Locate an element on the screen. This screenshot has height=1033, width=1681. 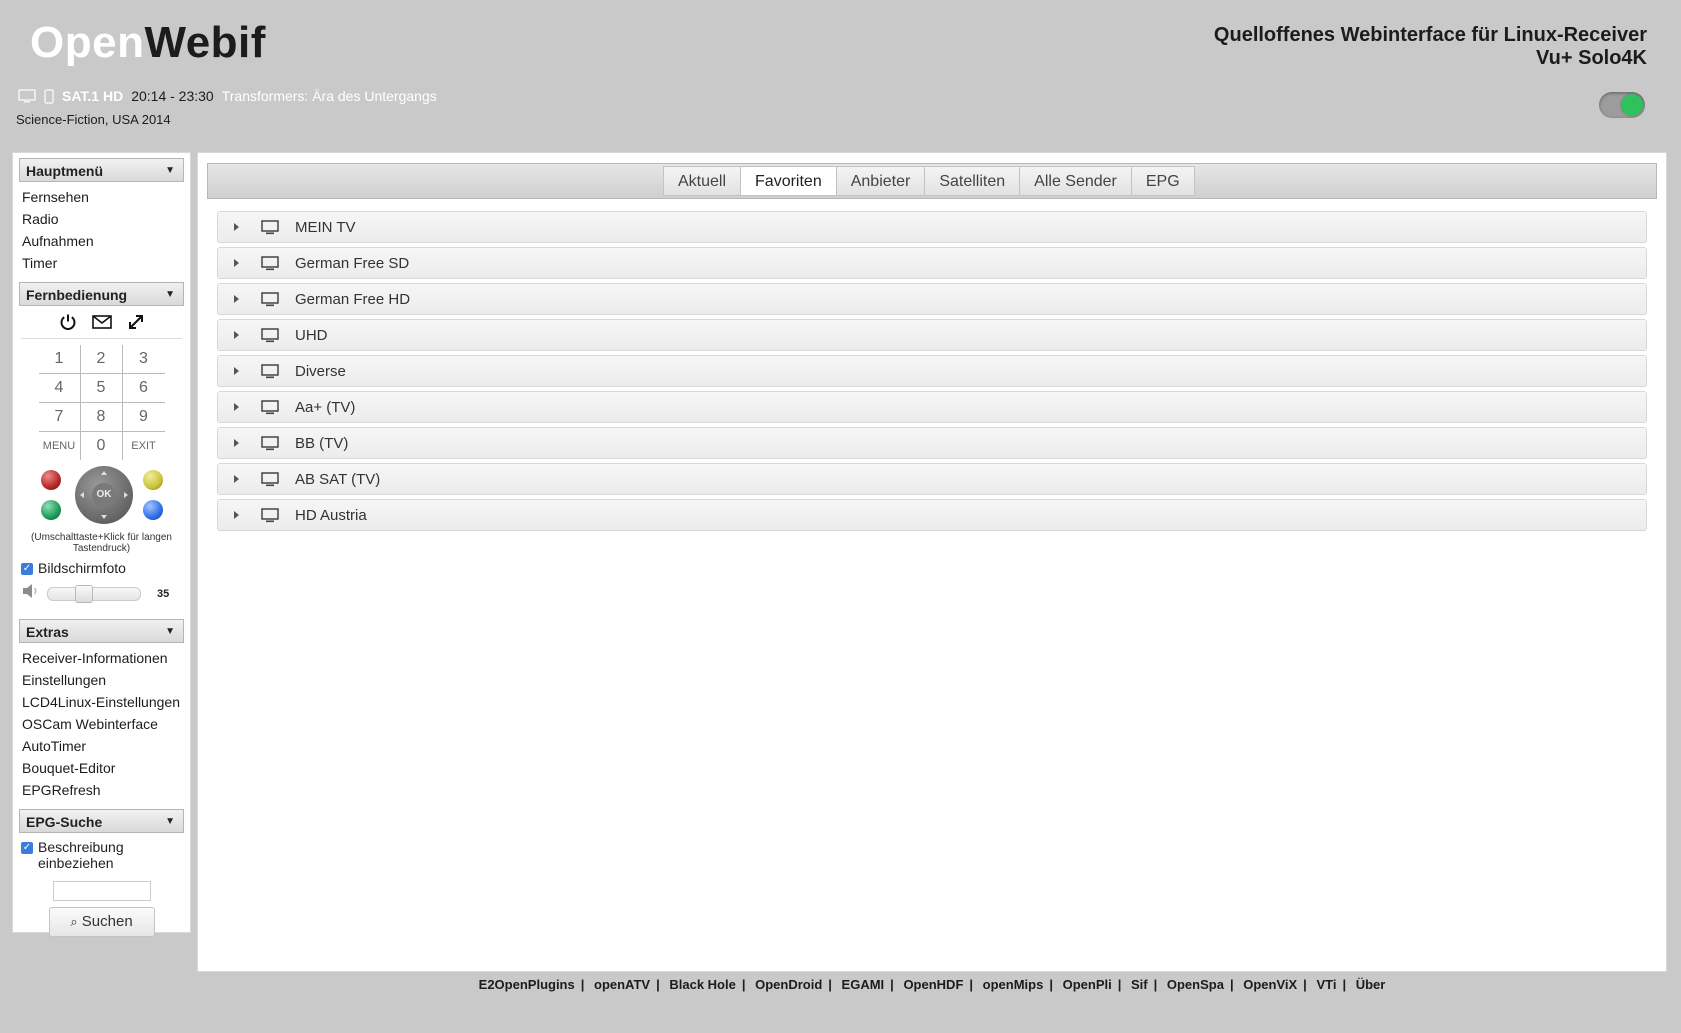
remote-key-menu: MENU is located at coordinates (60, 446).